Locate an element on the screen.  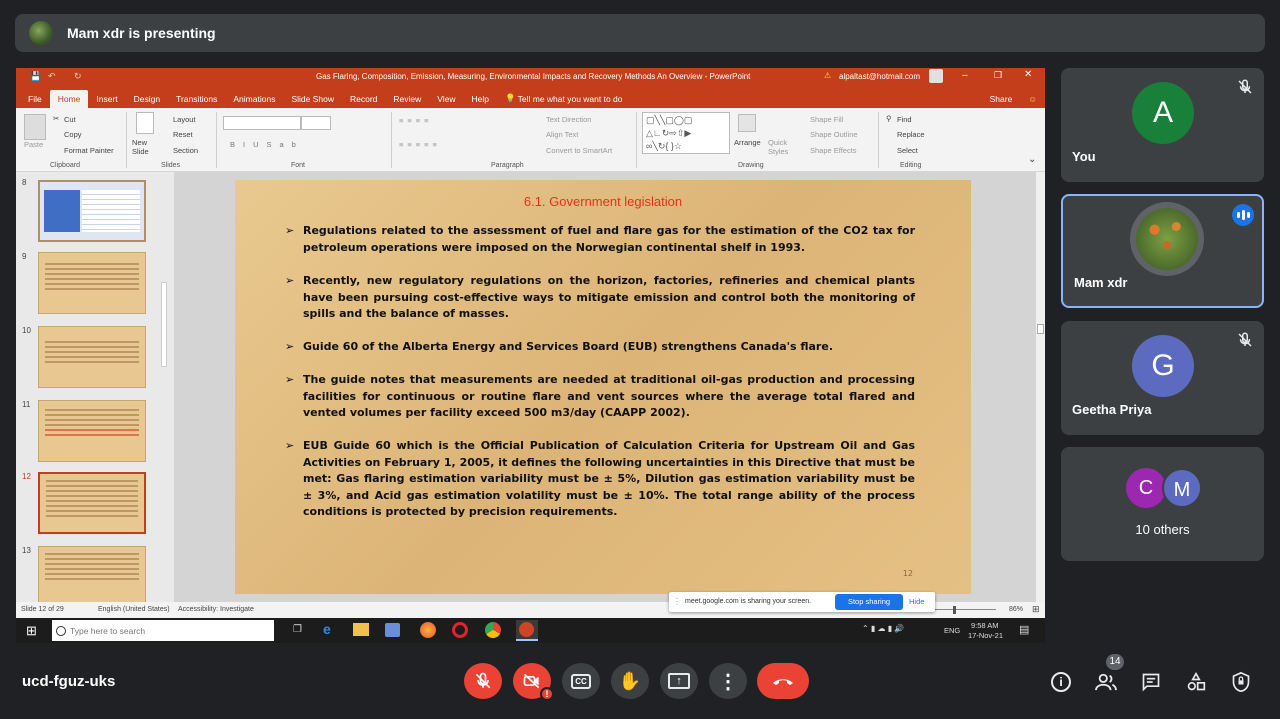
present-button: ↑ is located at coordinates (679, 681).